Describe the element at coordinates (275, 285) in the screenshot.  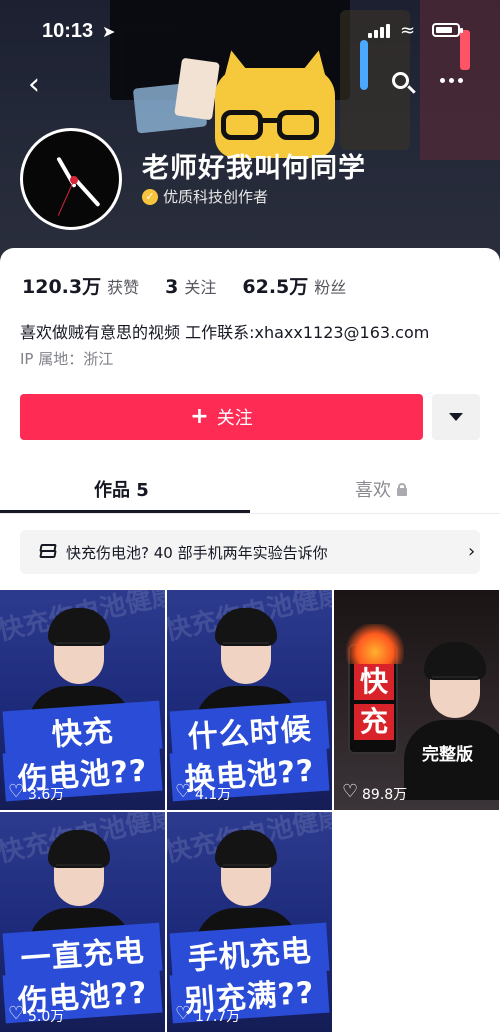
I see `followers-count: 62.5万` at that location.